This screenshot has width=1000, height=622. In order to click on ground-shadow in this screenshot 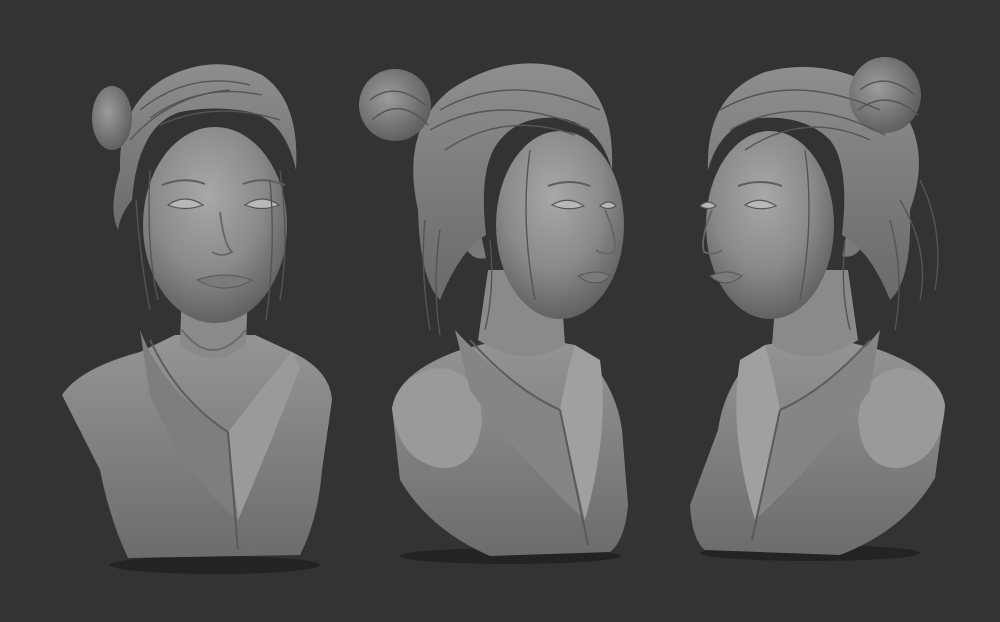, I will do `click(215, 565)`.